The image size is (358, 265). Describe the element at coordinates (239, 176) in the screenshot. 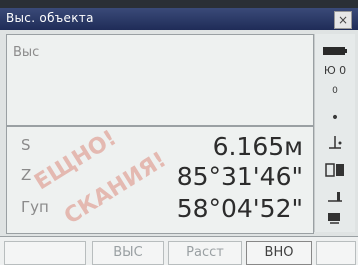

I see `row-value-z: 85°31'46"` at that location.